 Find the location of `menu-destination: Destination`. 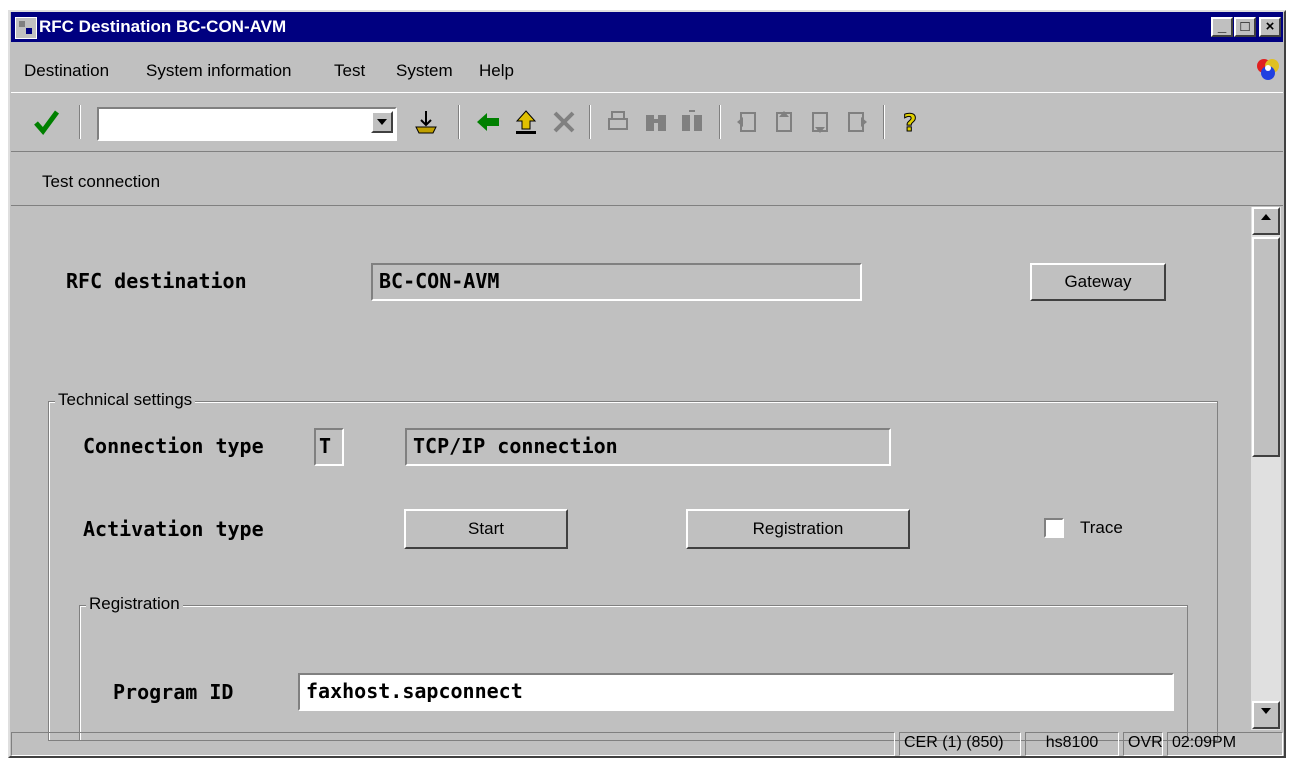

menu-destination: Destination is located at coordinates (66, 71).